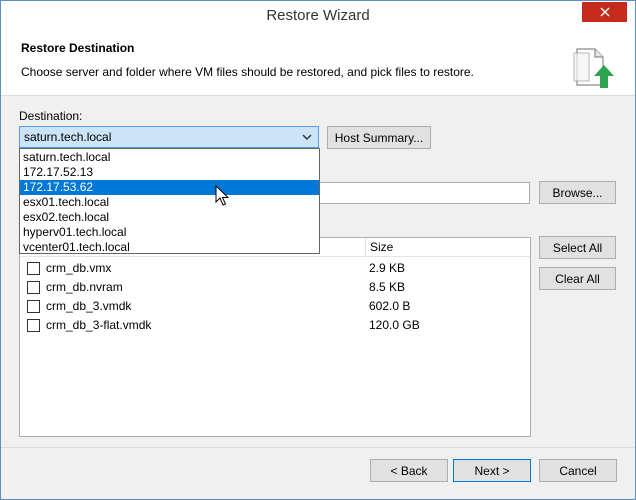  I want to click on clear-all-button: Clear All, so click(577, 278).